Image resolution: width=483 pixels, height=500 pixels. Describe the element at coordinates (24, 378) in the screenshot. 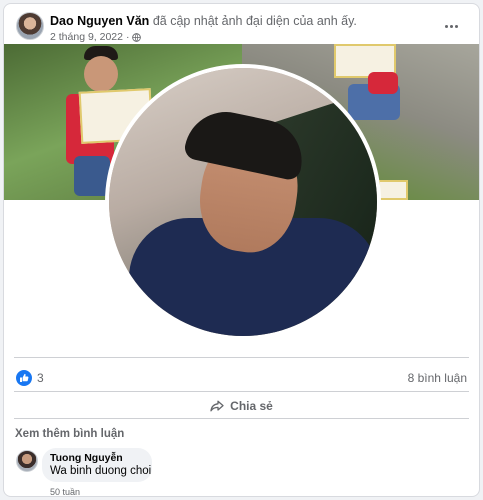

I see `like-reaction-icon` at that location.